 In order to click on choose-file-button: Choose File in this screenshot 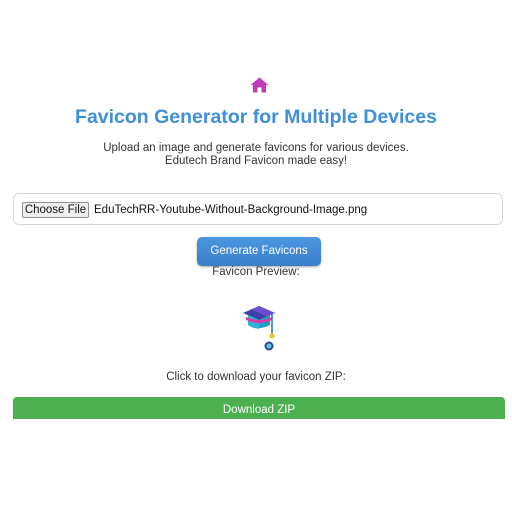, I will do `click(55, 210)`.